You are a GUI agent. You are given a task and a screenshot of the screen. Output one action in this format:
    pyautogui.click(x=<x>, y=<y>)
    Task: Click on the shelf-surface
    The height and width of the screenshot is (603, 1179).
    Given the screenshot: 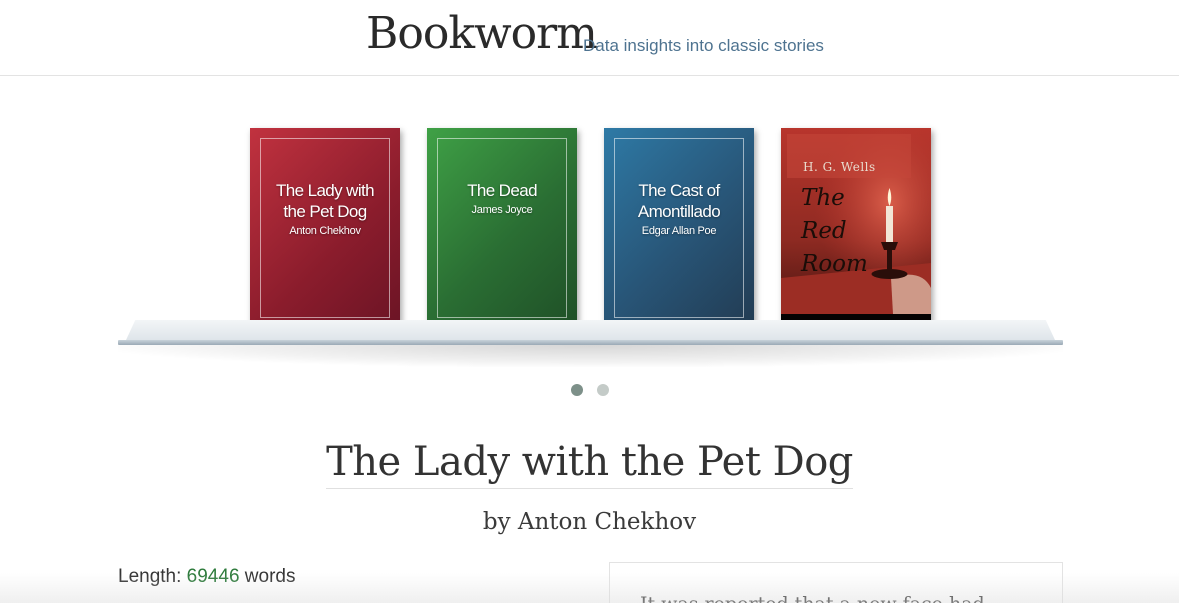 What is the action you would take?
    pyautogui.click(x=590, y=330)
    